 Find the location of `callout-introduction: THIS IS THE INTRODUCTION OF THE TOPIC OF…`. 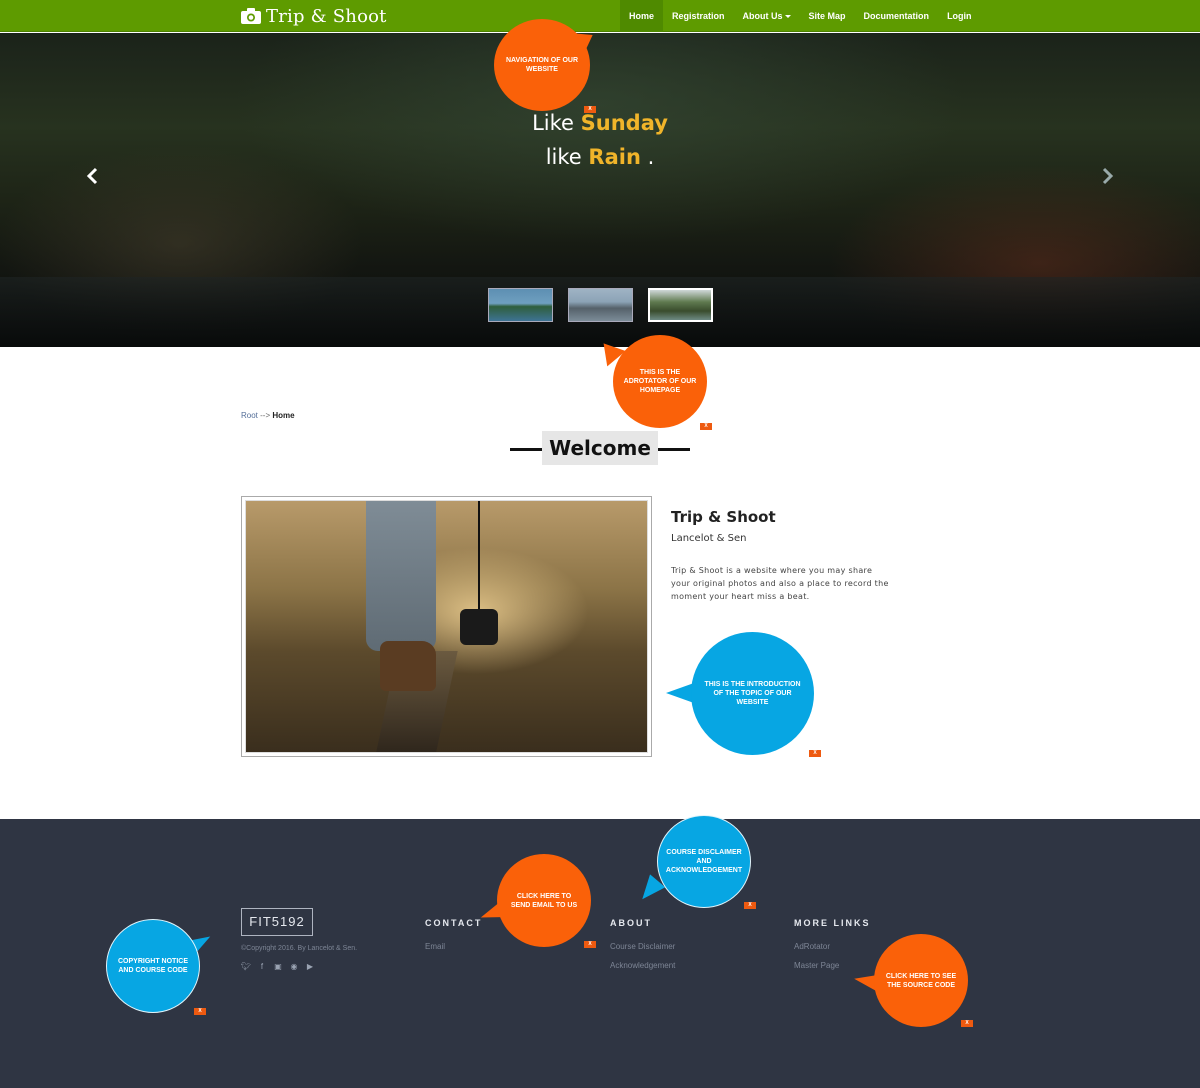

callout-introduction: THIS IS THE INTRODUCTION OF THE TOPIC OF… is located at coordinates (752, 693).